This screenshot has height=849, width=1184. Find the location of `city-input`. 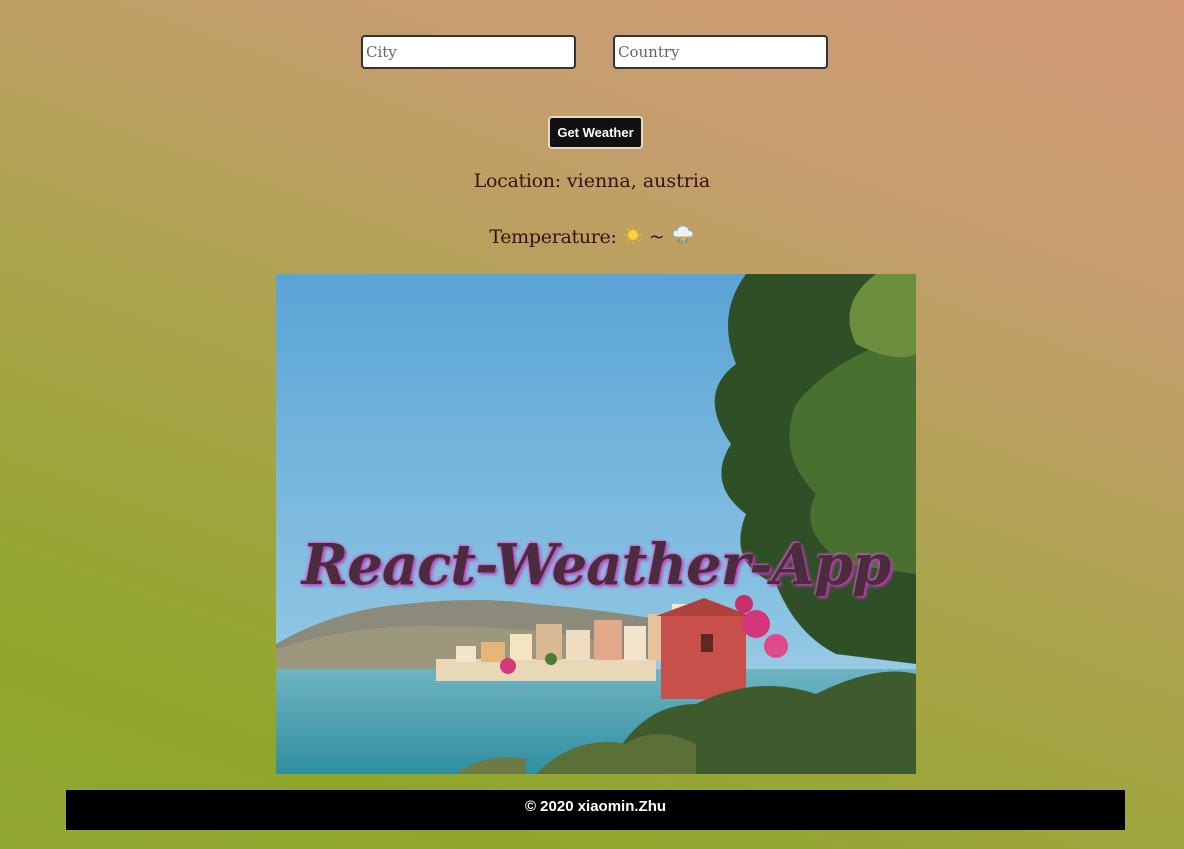

city-input is located at coordinates (468, 52).